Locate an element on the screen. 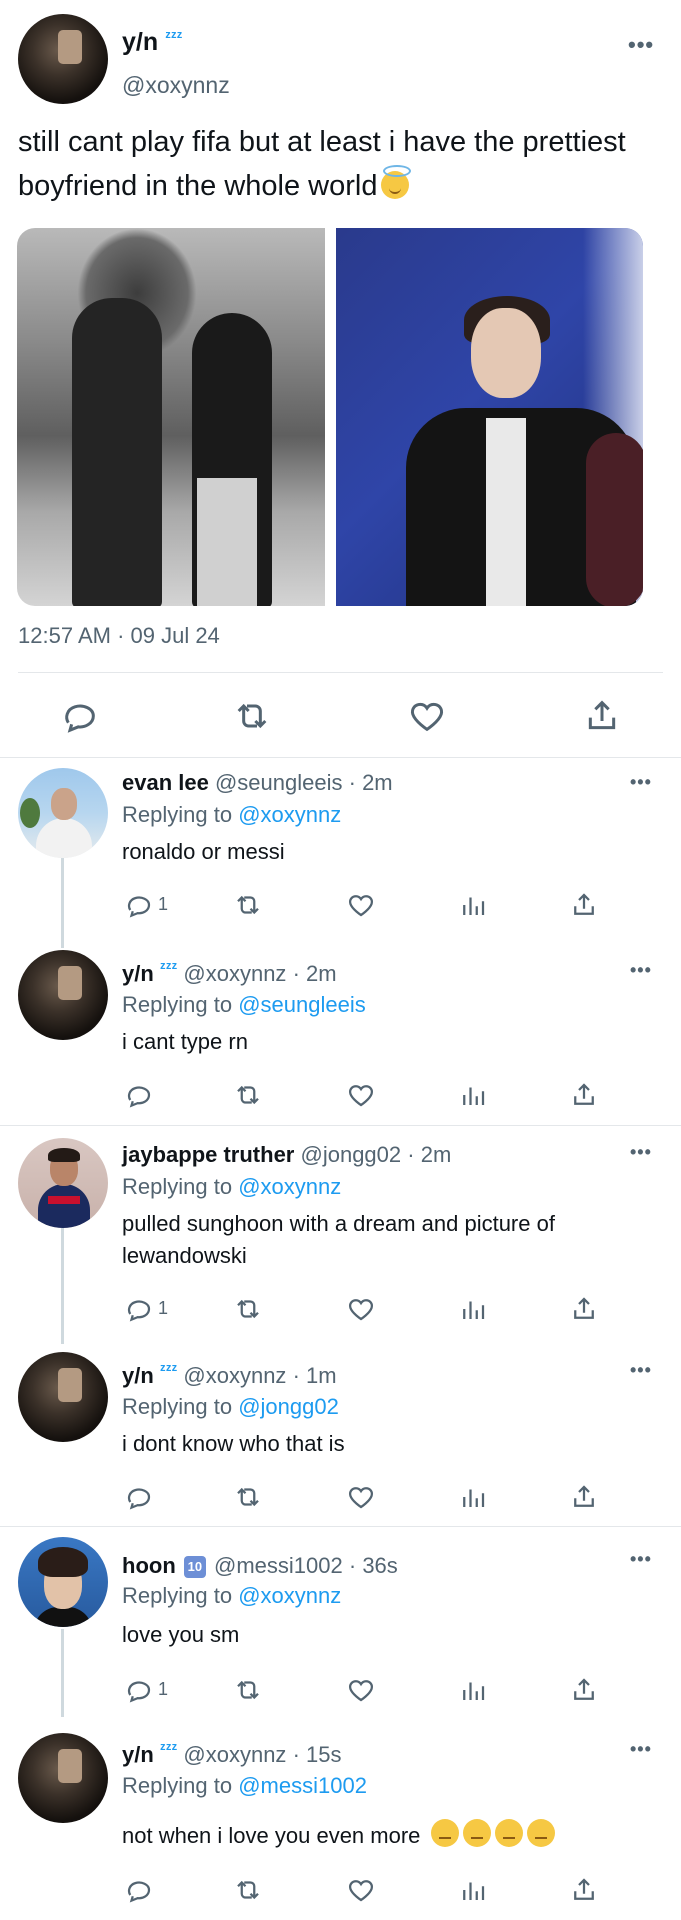 This screenshot has width=681, height=1920. author-name-text: y/n is located at coordinates (140, 42).